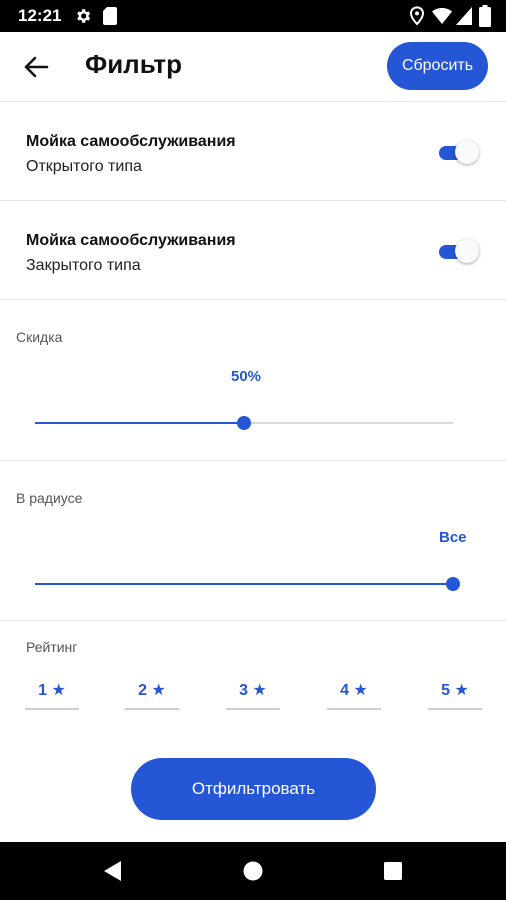 The height and width of the screenshot is (900, 506). What do you see at coordinates (39, 337) in the screenshot?
I see `discount-label: Скидка` at bounding box center [39, 337].